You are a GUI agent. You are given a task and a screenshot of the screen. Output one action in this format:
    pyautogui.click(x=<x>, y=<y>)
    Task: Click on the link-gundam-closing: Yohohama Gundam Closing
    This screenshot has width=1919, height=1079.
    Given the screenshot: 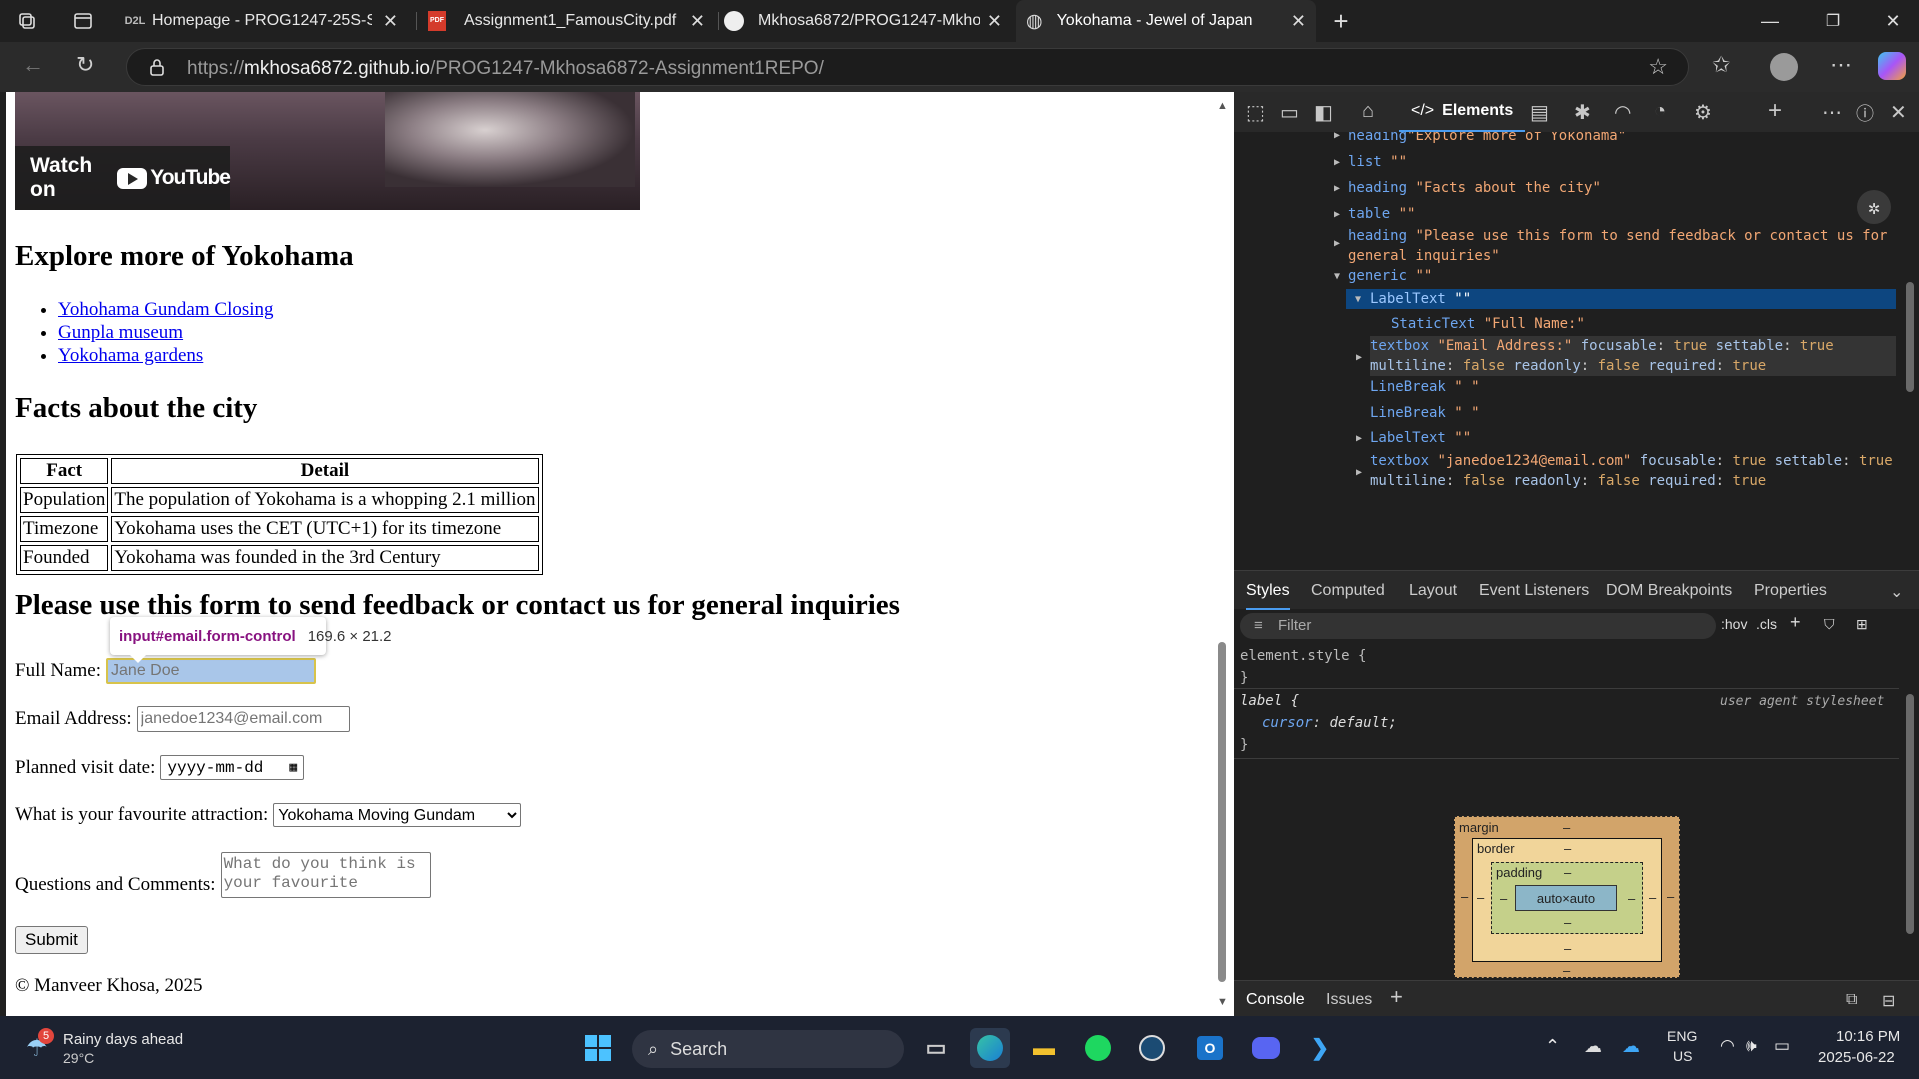 What is the action you would take?
    pyautogui.click(x=166, y=309)
    